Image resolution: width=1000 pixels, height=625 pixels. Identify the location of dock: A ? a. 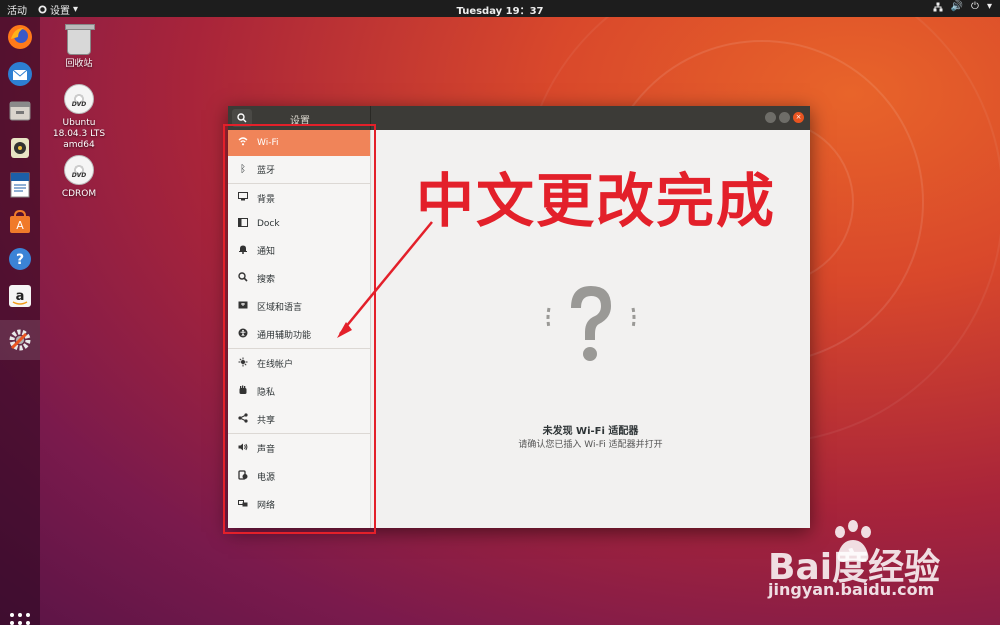
(20, 321).